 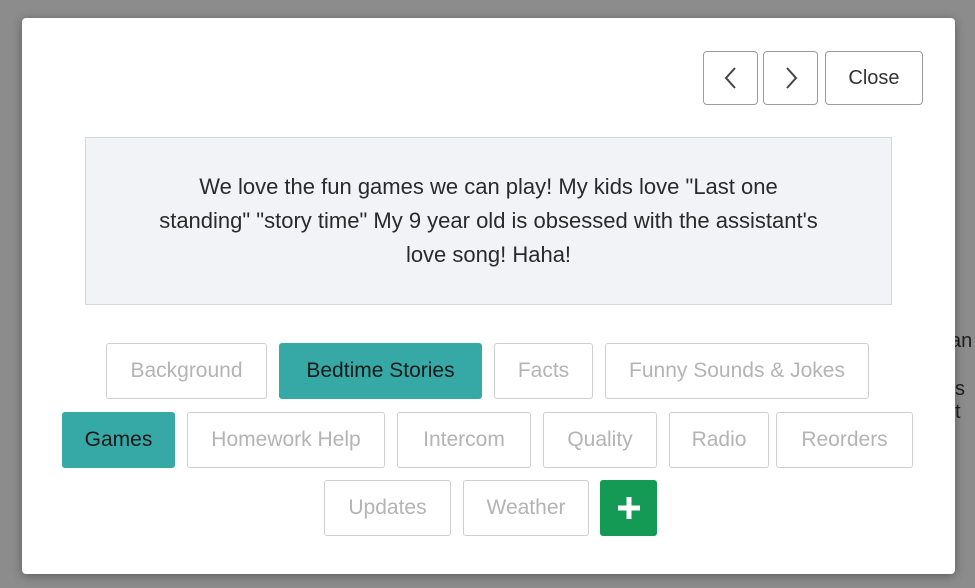 I want to click on tag-background: Background, so click(x=186, y=371).